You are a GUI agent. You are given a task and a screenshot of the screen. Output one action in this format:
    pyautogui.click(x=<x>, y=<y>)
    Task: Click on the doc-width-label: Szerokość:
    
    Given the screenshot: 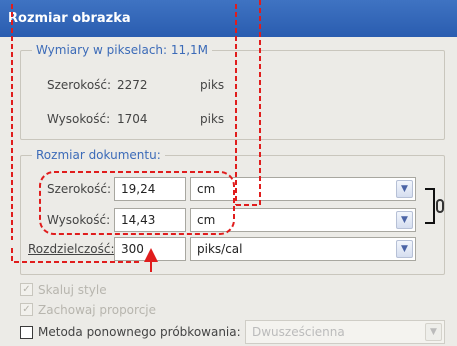 What is the action you would take?
    pyautogui.click(x=79, y=189)
    